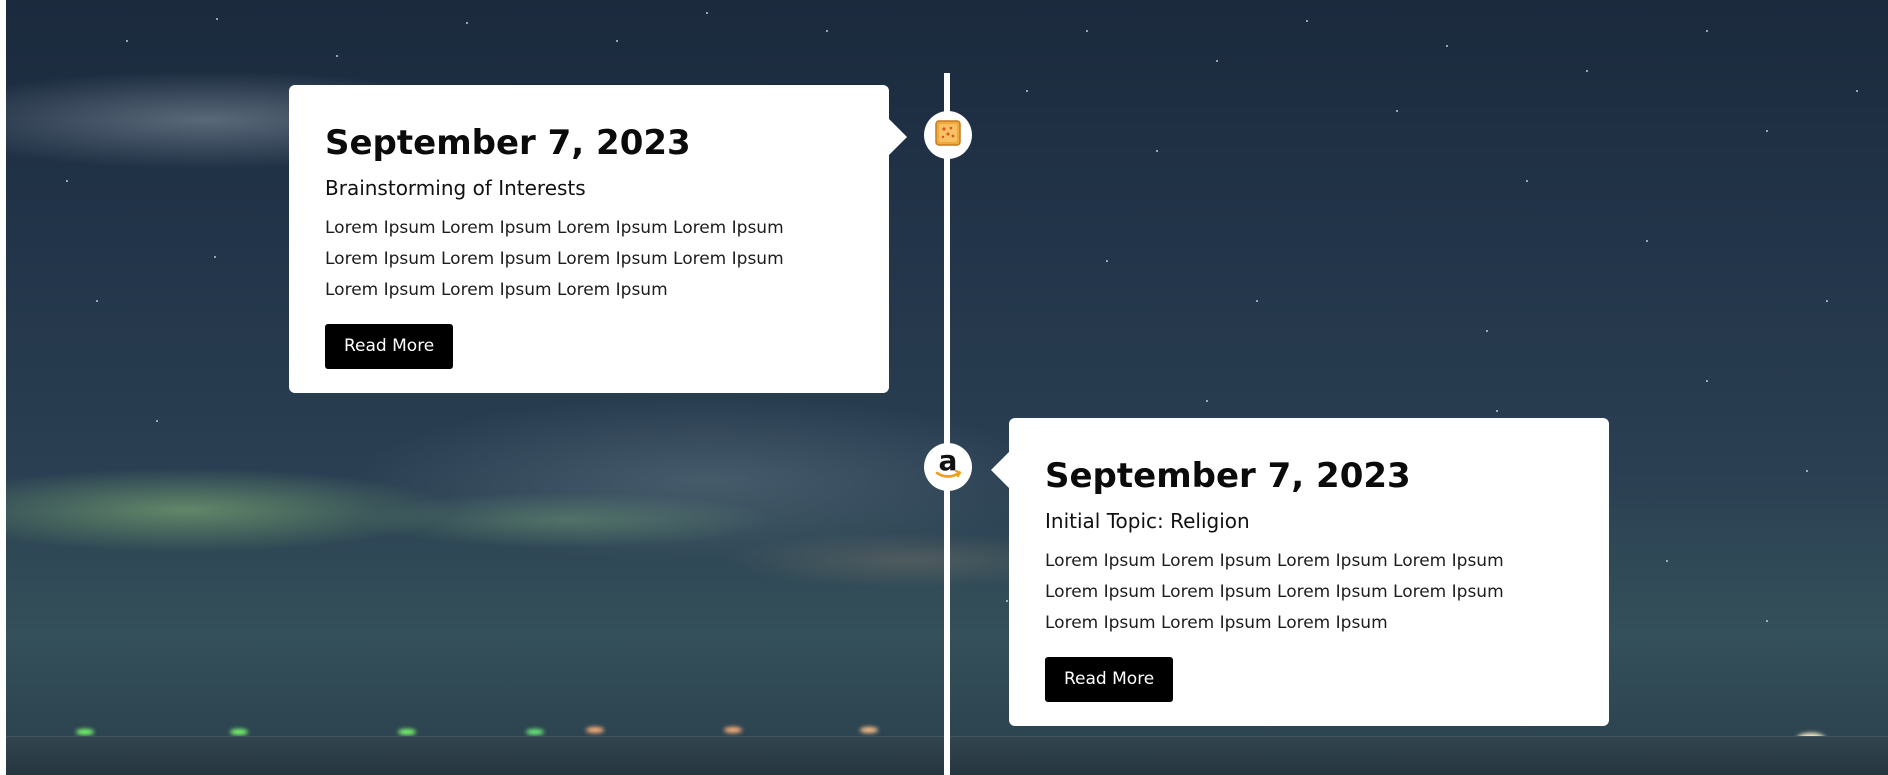  Describe the element at coordinates (947, 424) in the screenshot. I see `timeline-line` at that location.